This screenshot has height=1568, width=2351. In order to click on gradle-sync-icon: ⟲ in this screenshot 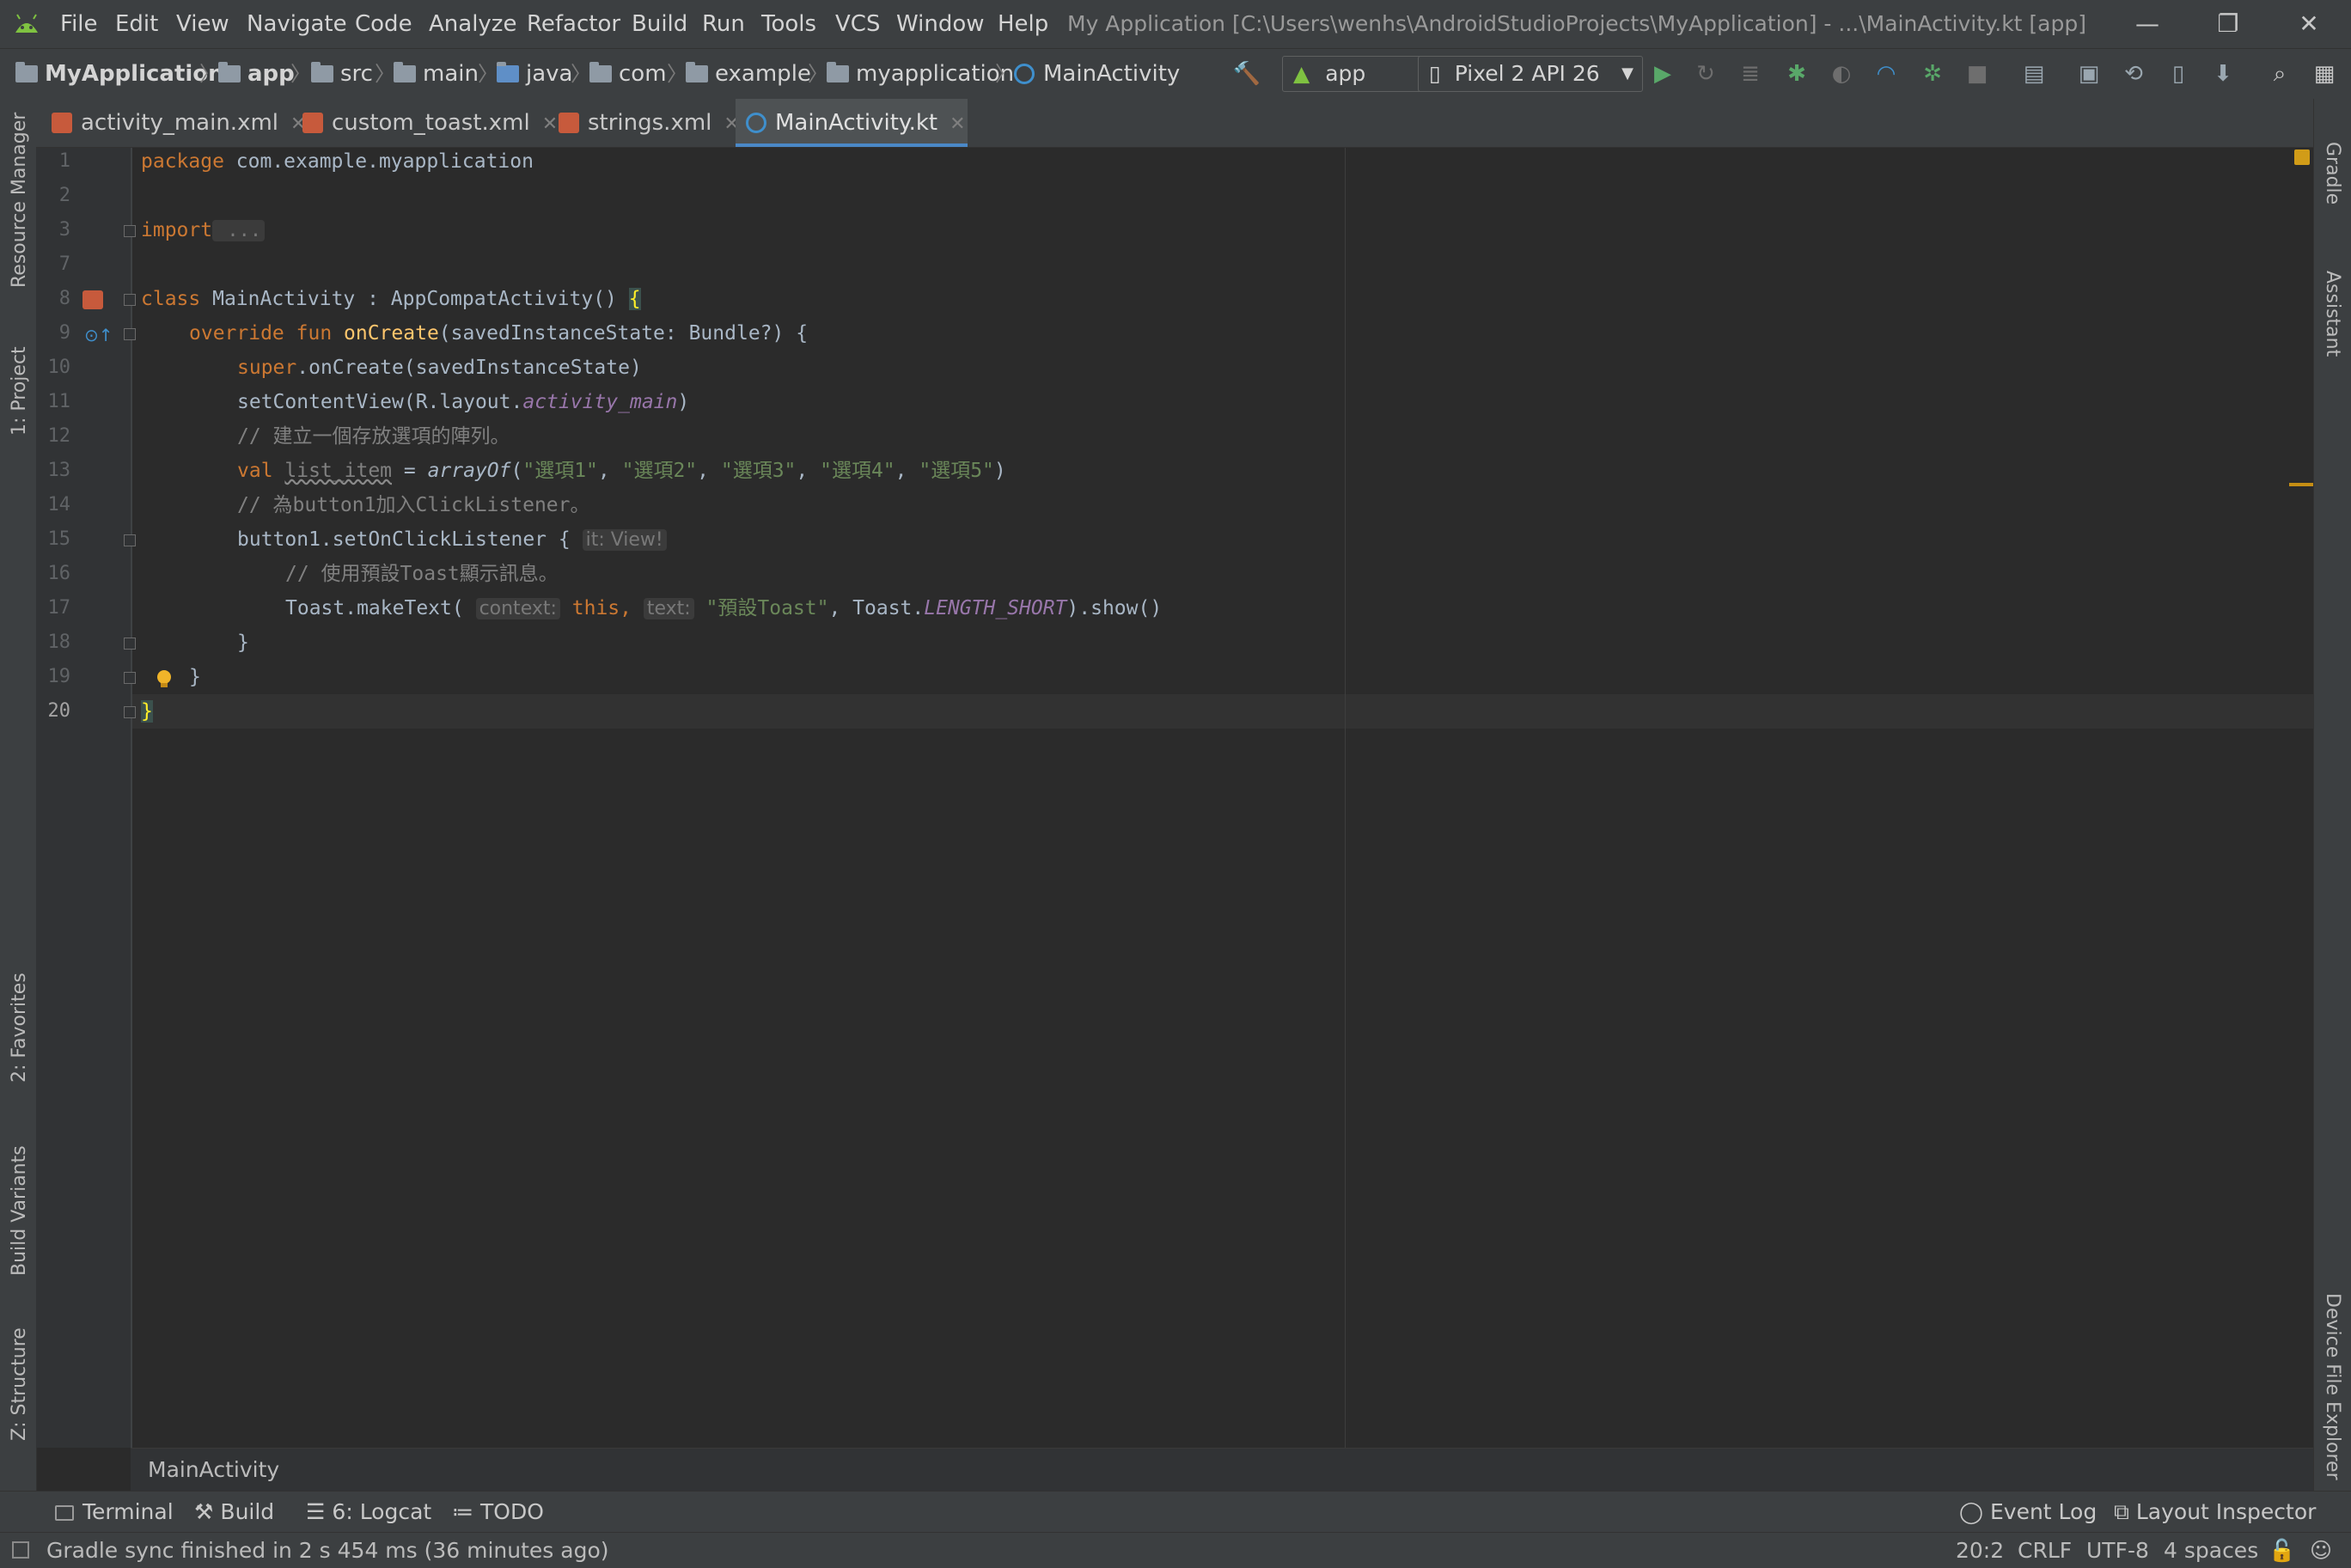, I will do `click(2133, 73)`.